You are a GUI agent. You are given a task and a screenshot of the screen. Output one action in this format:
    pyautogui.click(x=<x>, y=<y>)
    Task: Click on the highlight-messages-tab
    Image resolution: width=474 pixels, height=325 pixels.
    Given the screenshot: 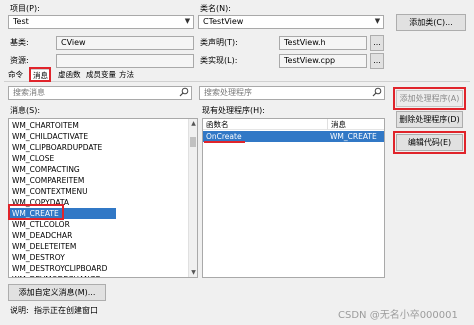 What is the action you would take?
    pyautogui.click(x=40, y=74)
    